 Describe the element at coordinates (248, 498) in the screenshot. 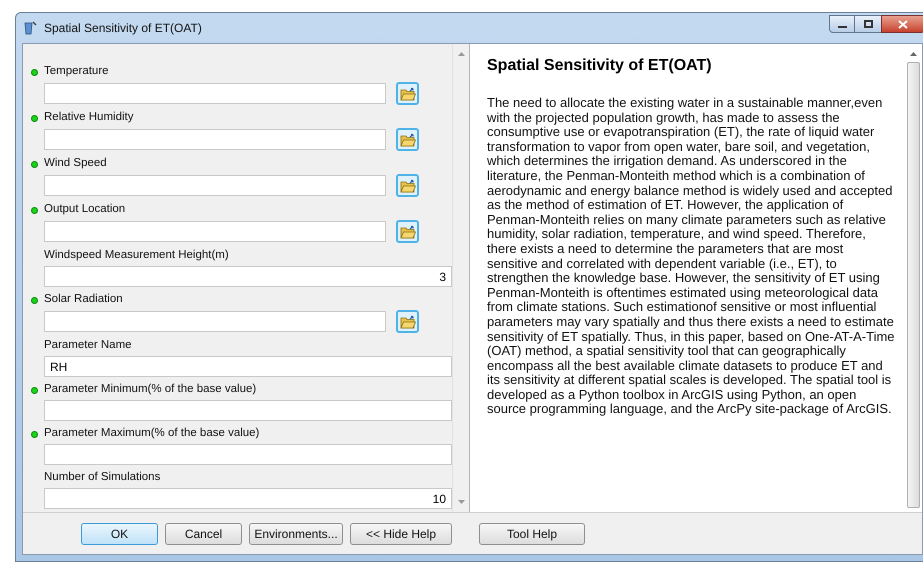

I see `input-field: 10` at that location.